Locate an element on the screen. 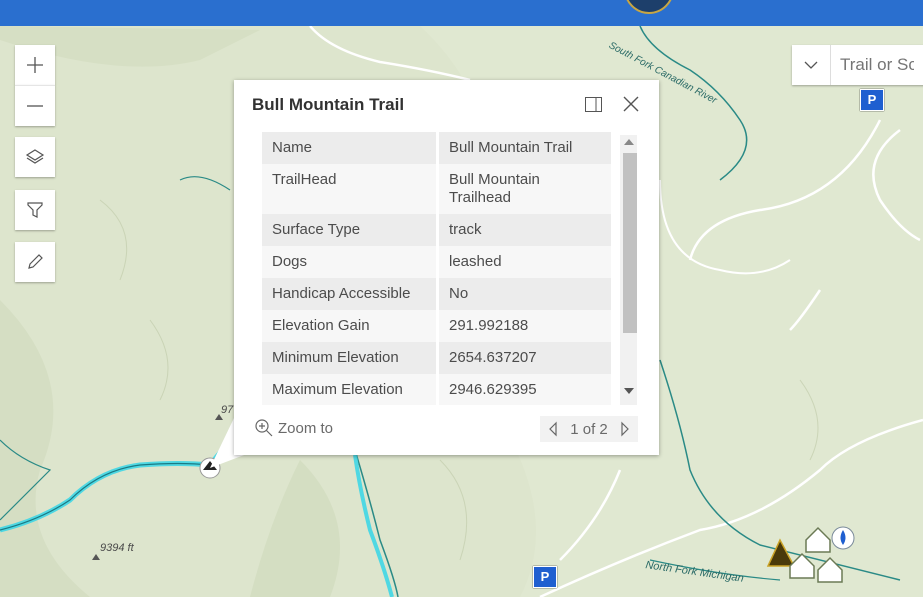 This screenshot has height=597, width=923. layers-icon is located at coordinates (35, 156).